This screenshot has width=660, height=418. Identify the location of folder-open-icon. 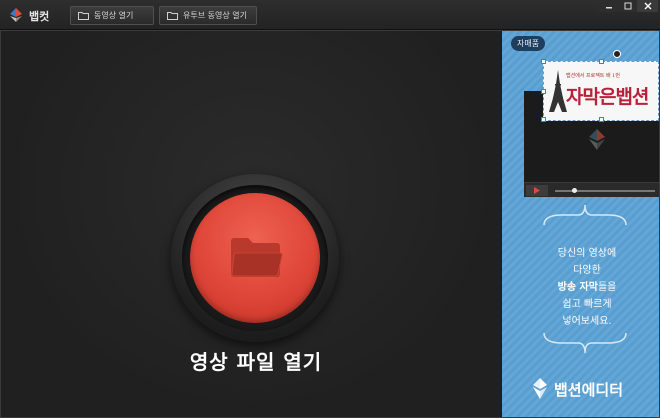
(257, 257).